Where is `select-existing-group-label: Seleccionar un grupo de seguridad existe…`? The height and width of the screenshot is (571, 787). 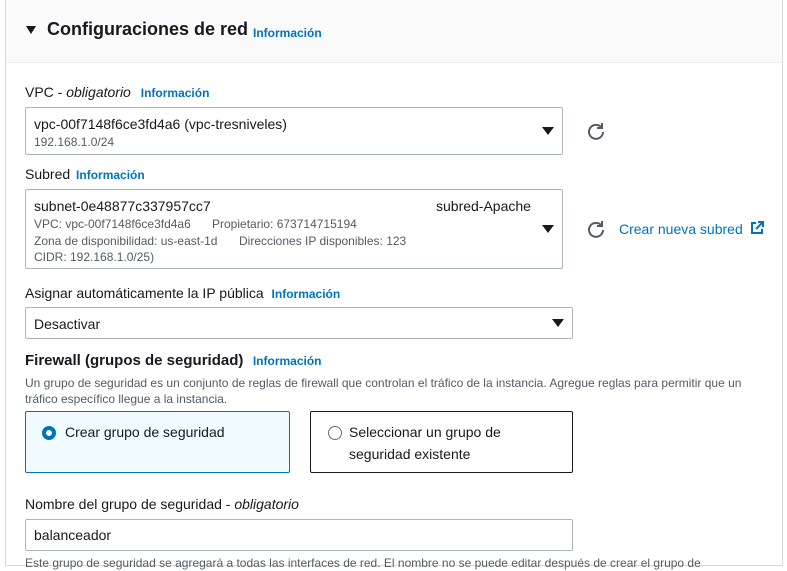 select-existing-group-label: Seleccionar un grupo de seguridad existe… is located at coordinates (425, 443).